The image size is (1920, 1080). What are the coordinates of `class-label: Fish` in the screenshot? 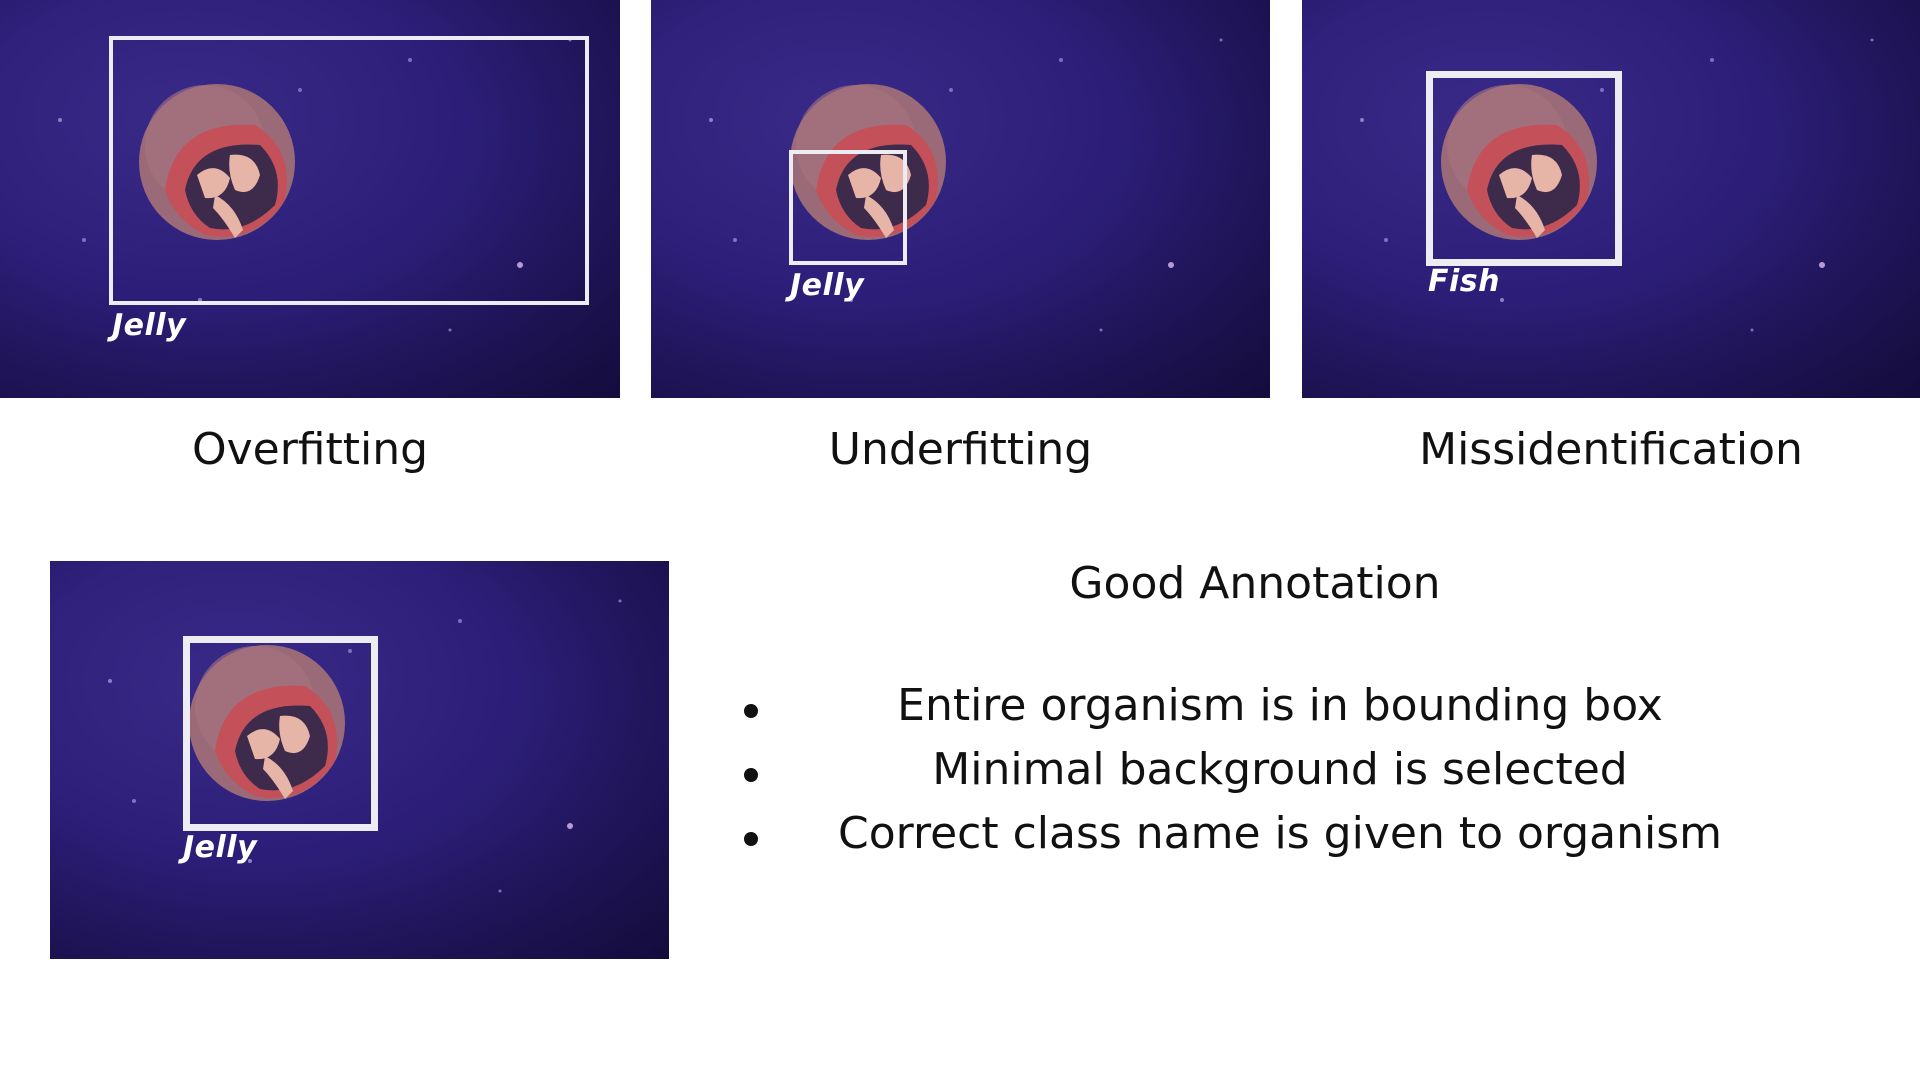 It's located at (1464, 281).